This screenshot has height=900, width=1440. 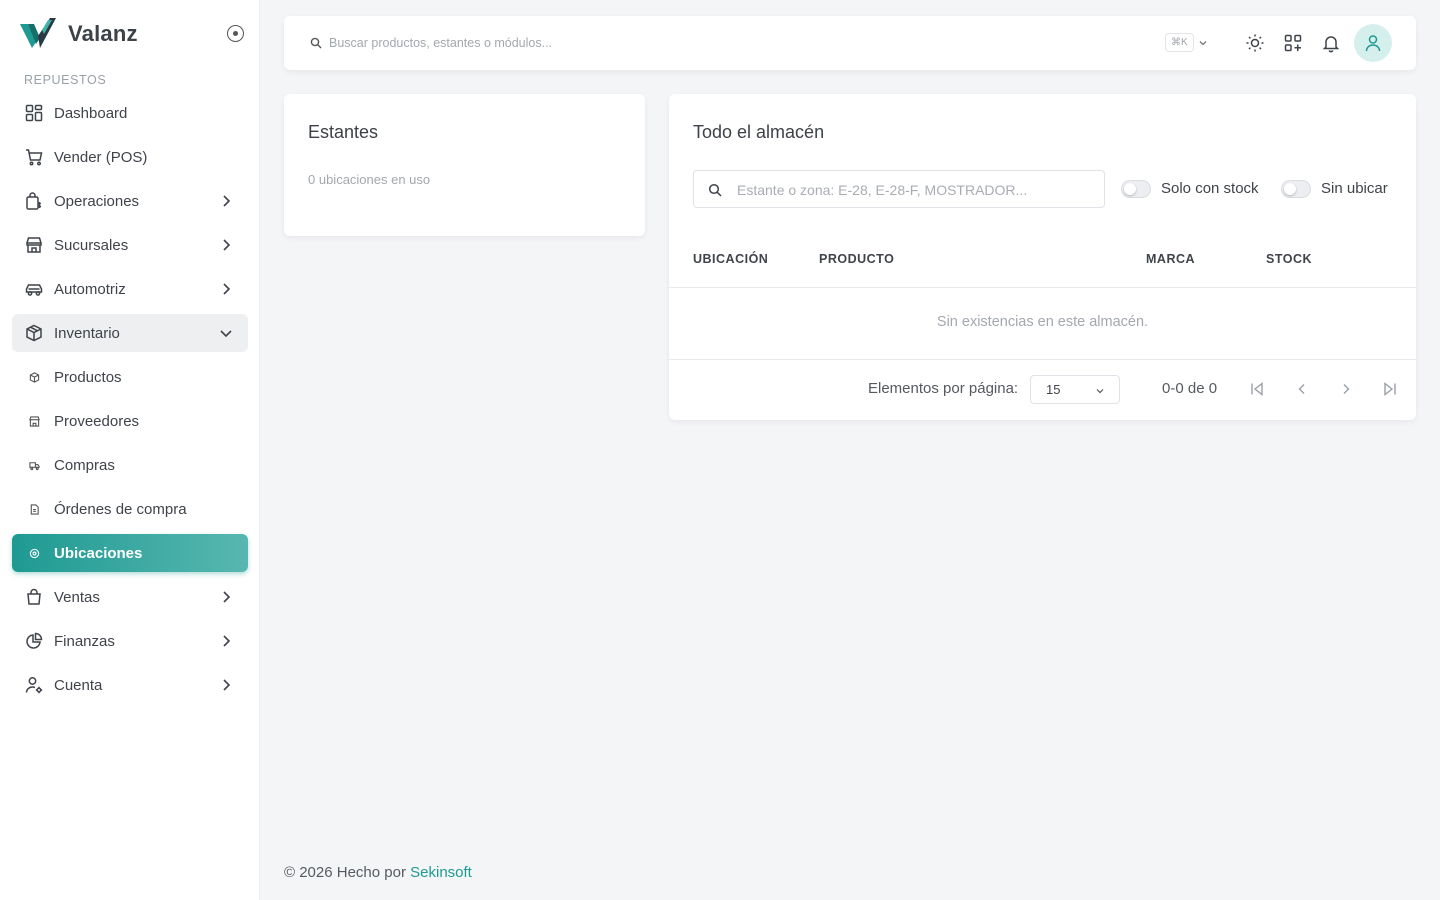 What do you see at coordinates (77, 597) in the screenshot?
I see `sidebar-item-label: Ventas` at bounding box center [77, 597].